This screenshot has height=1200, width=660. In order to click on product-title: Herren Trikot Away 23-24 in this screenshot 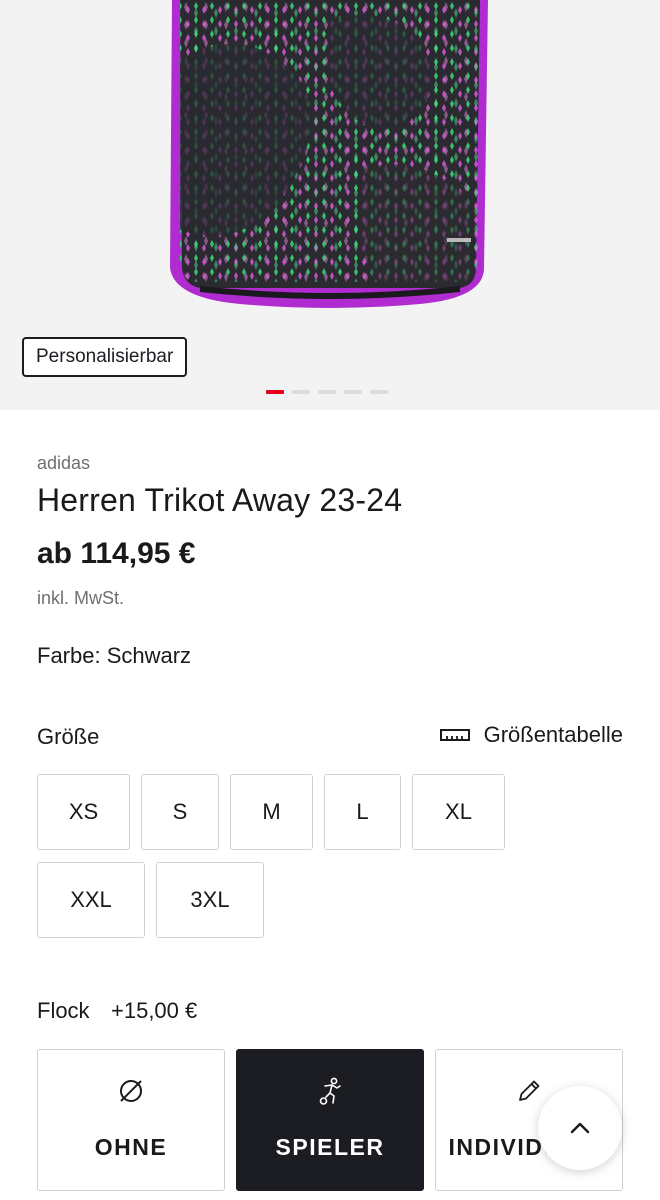, I will do `click(220, 500)`.